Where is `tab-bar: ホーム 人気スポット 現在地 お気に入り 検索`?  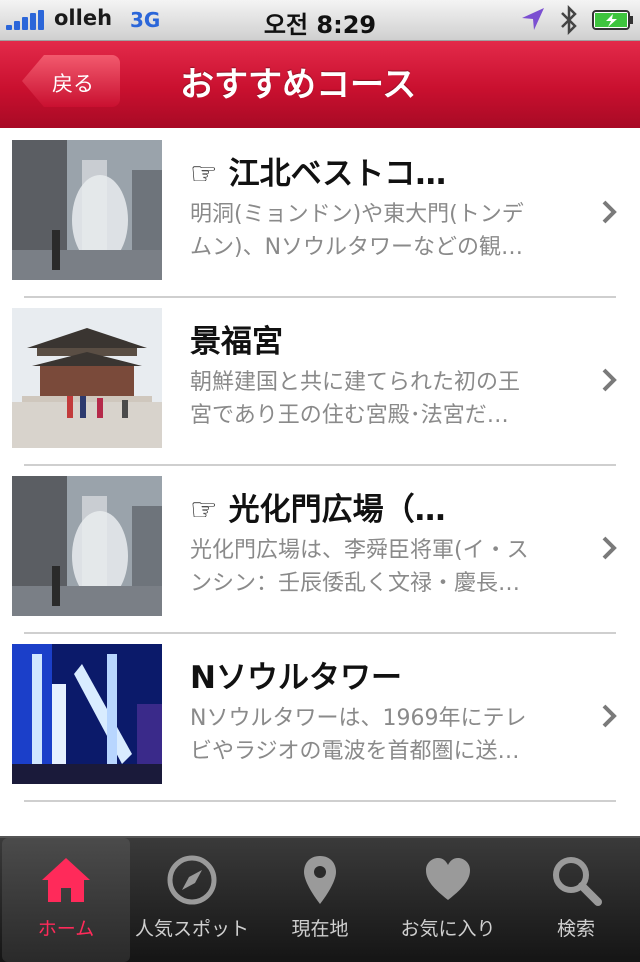 tab-bar: ホーム 人気スポット 現在地 お気に入り 検索 is located at coordinates (320, 899).